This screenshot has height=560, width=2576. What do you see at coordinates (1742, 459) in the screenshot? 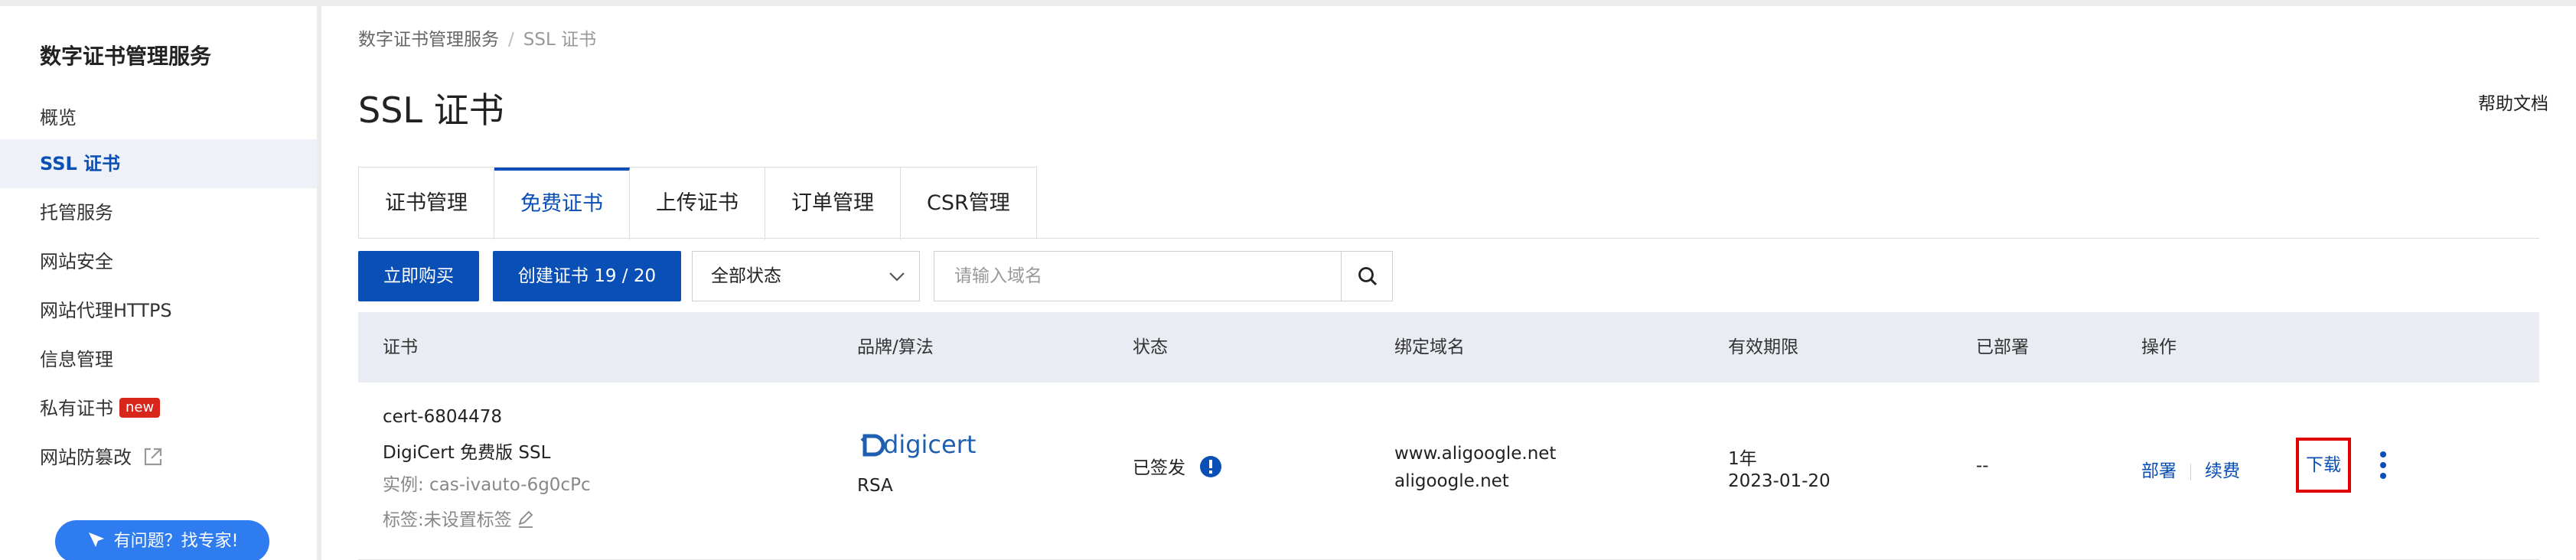
I see `validity-period: 1年` at bounding box center [1742, 459].